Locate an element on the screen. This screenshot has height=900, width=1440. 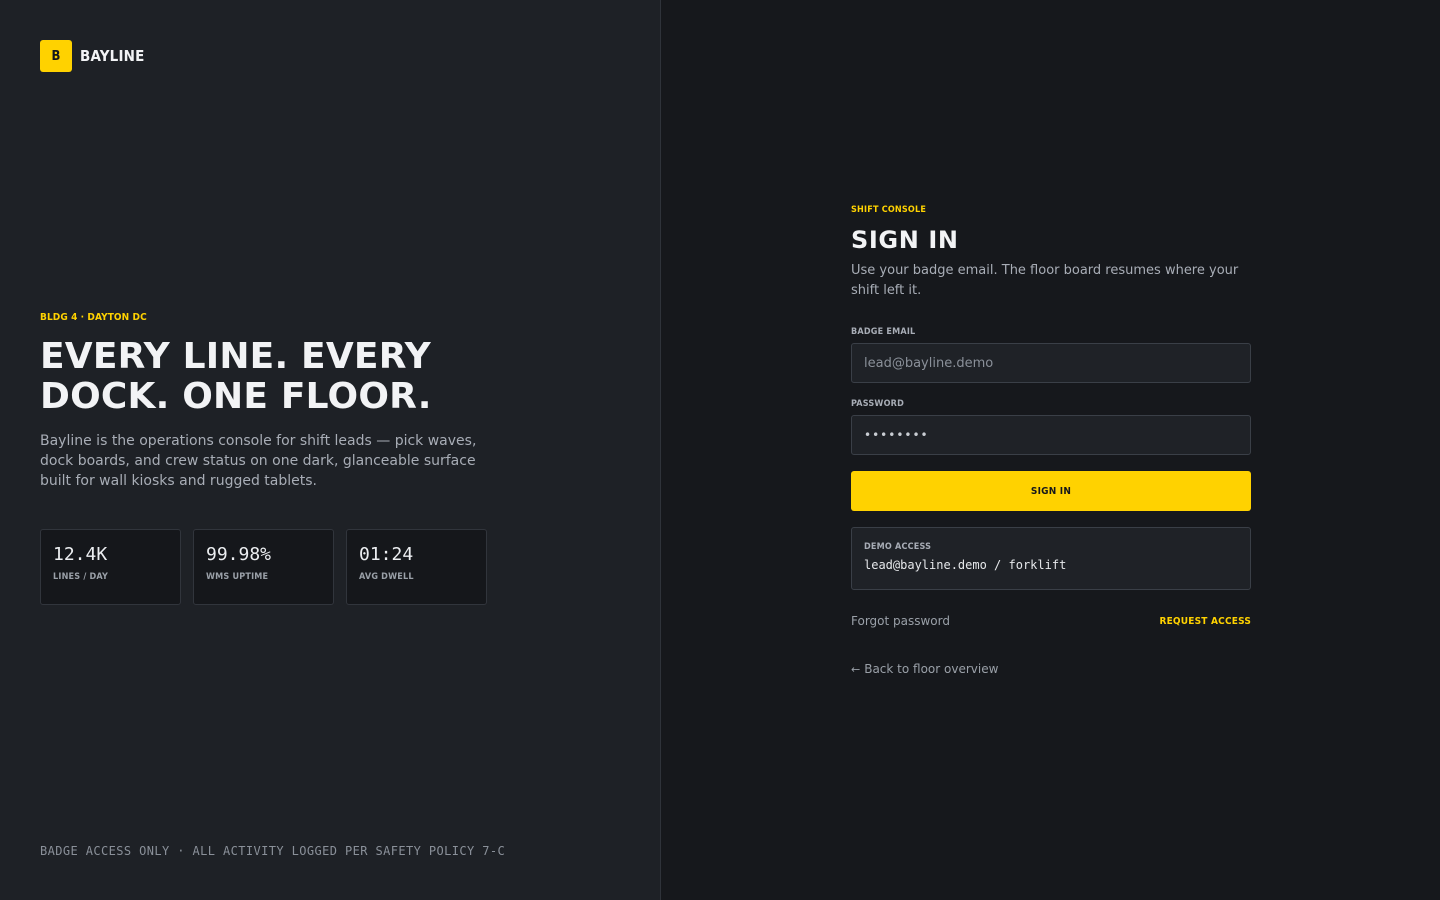
form-title: SIGN IN is located at coordinates (905, 240).